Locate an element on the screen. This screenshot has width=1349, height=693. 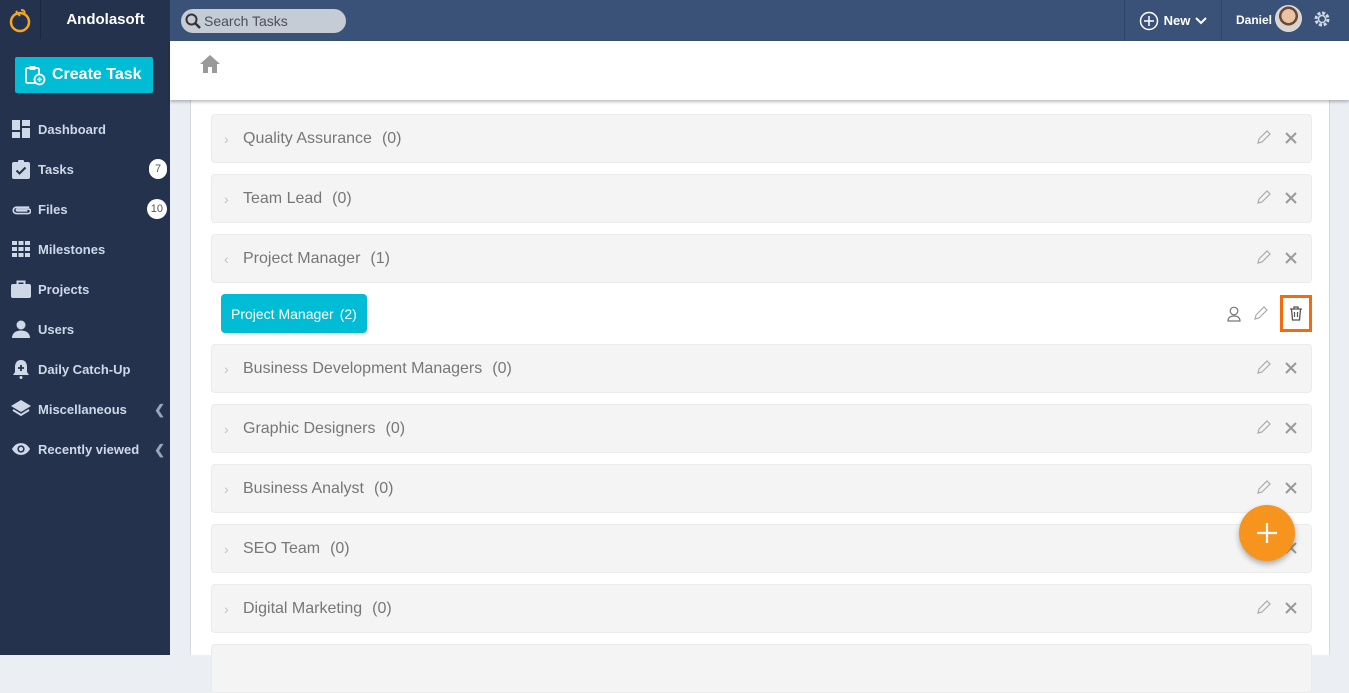
sidebar-item-milestones: Milestones is located at coordinates (85, 249).